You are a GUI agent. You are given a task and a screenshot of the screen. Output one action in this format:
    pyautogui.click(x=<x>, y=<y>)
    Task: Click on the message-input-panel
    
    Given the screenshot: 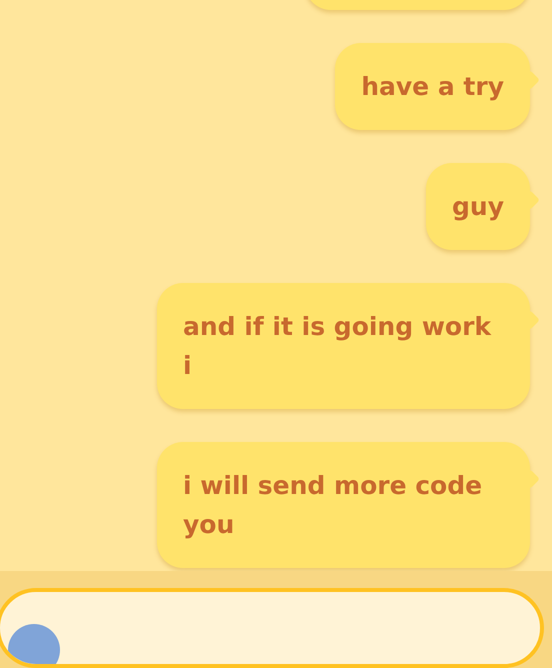 What is the action you would take?
    pyautogui.click(x=272, y=628)
    